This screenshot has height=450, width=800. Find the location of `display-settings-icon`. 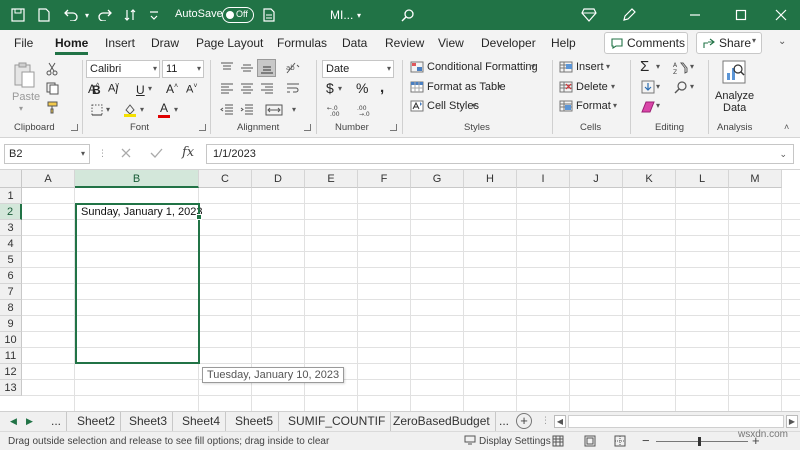

display-settings-icon is located at coordinates (470, 441).